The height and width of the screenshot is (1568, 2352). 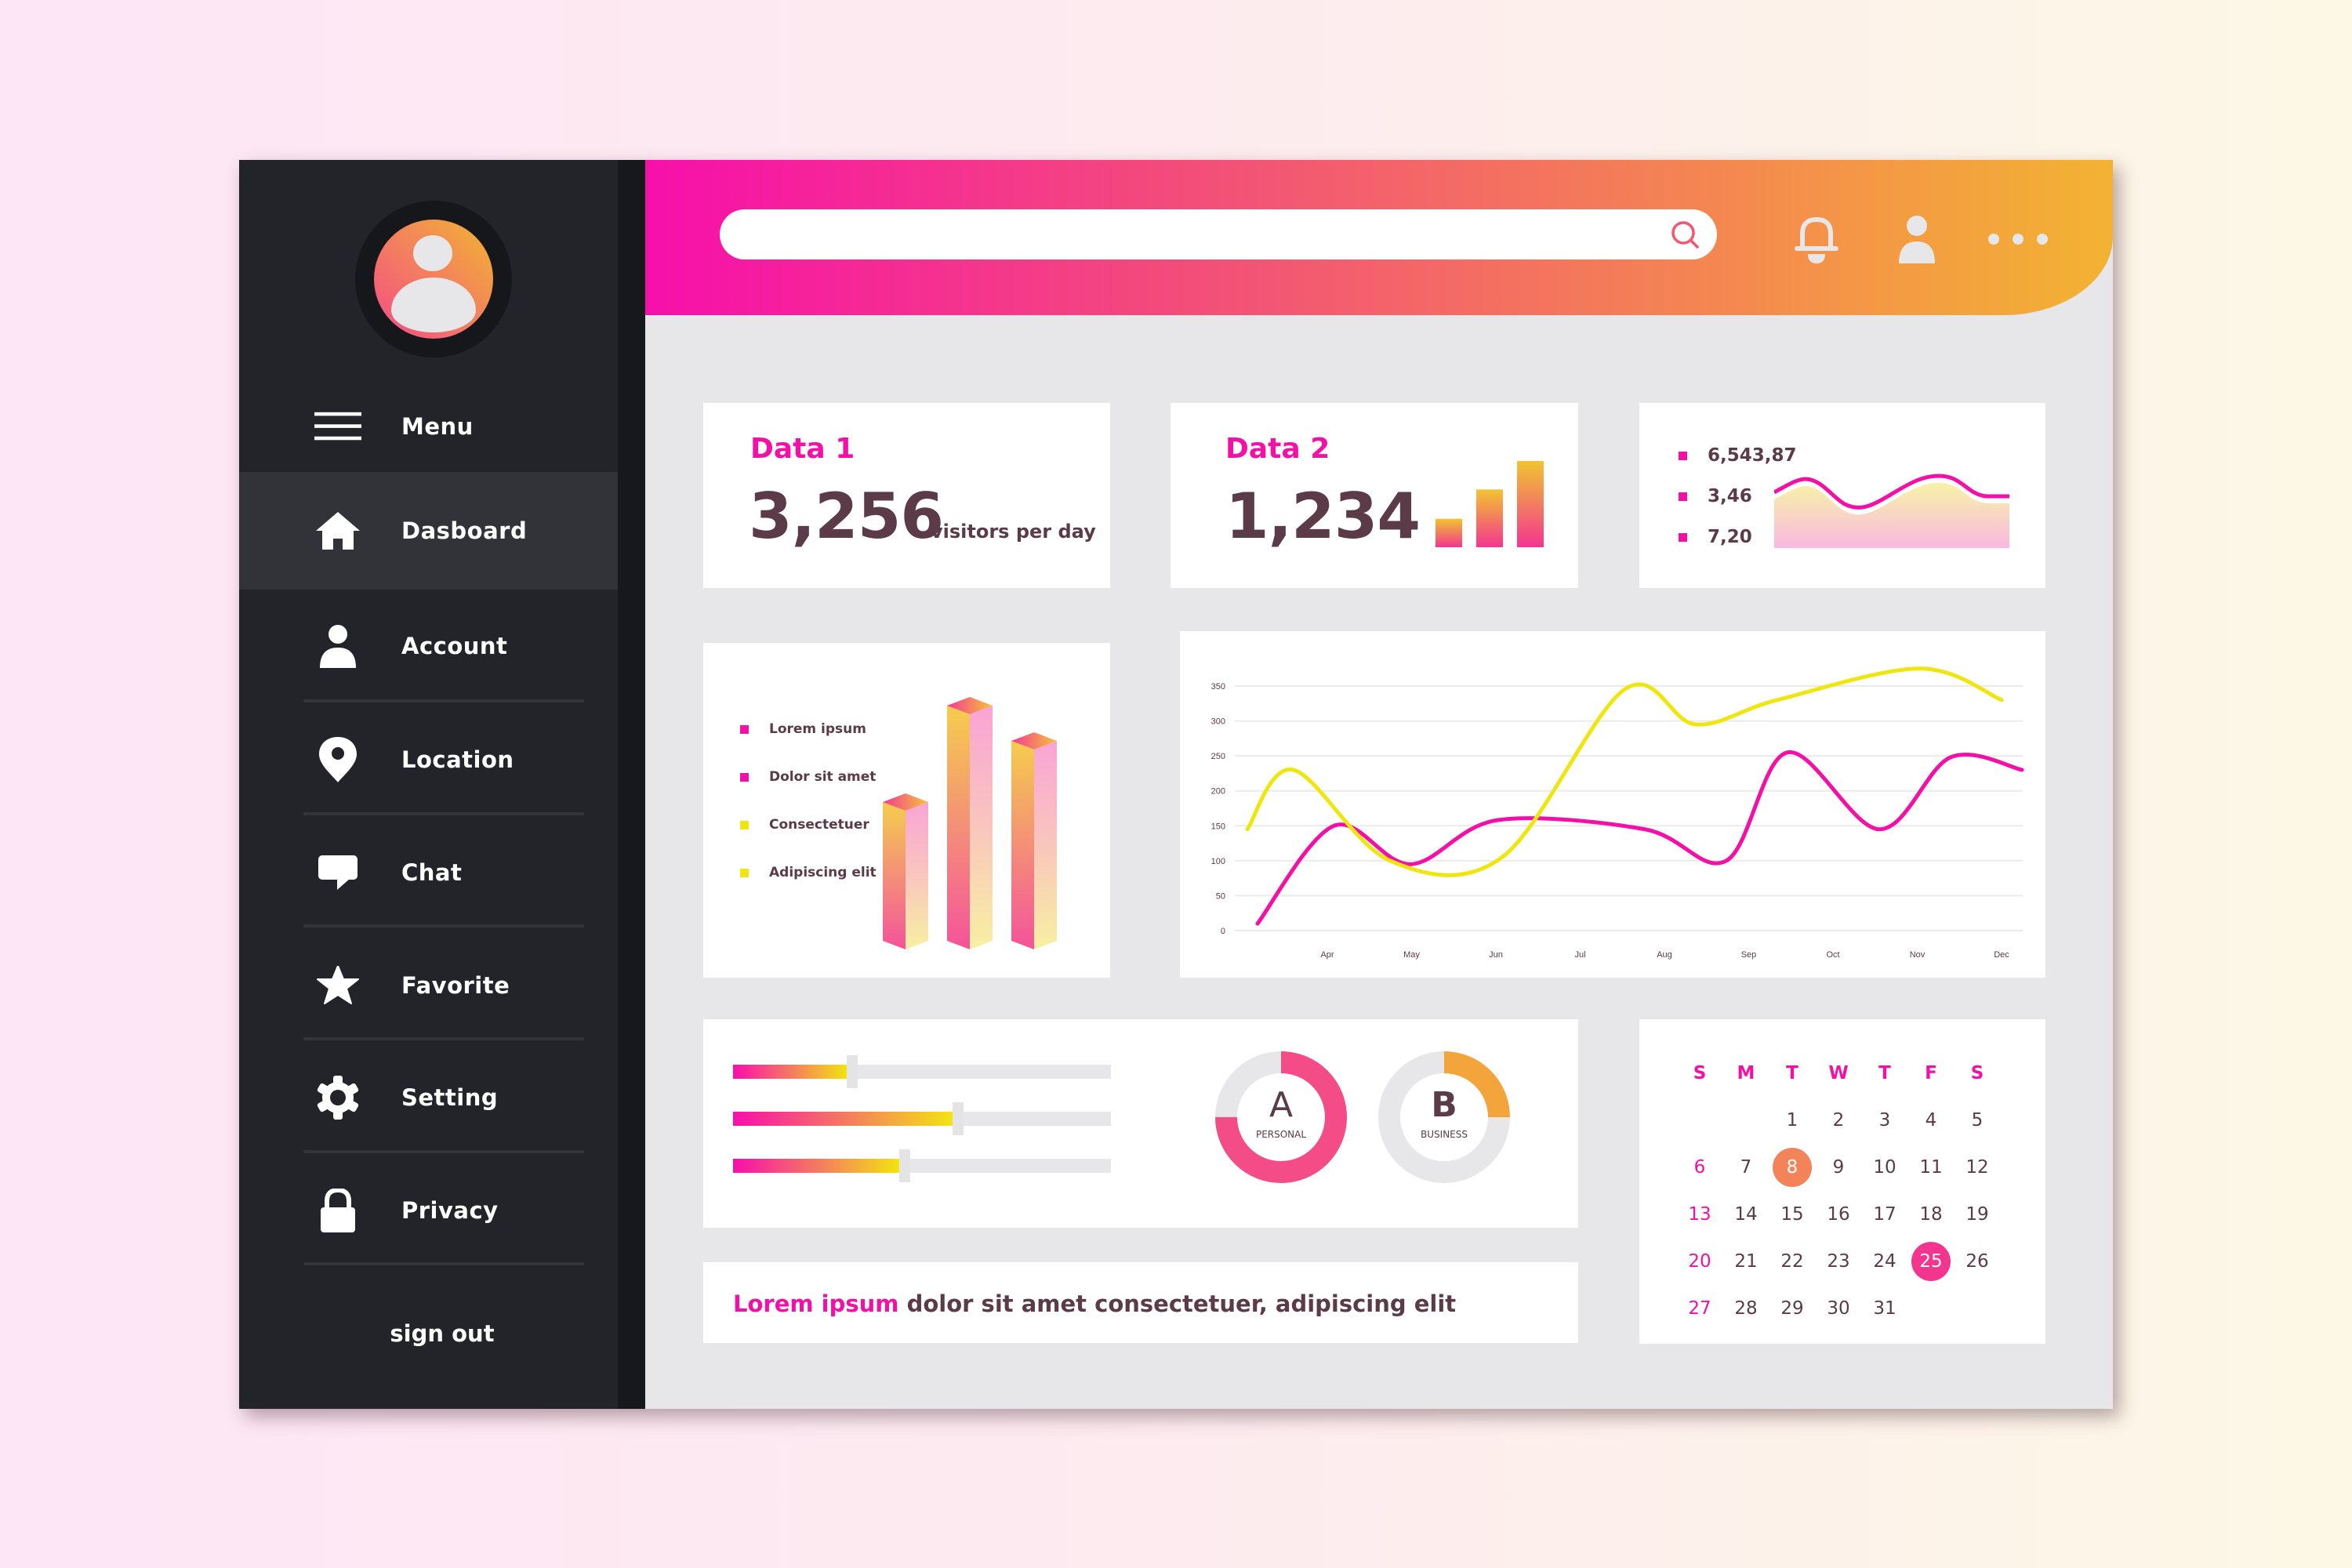 What do you see at coordinates (1931, 1073) in the screenshot?
I see `weekday-label: F` at bounding box center [1931, 1073].